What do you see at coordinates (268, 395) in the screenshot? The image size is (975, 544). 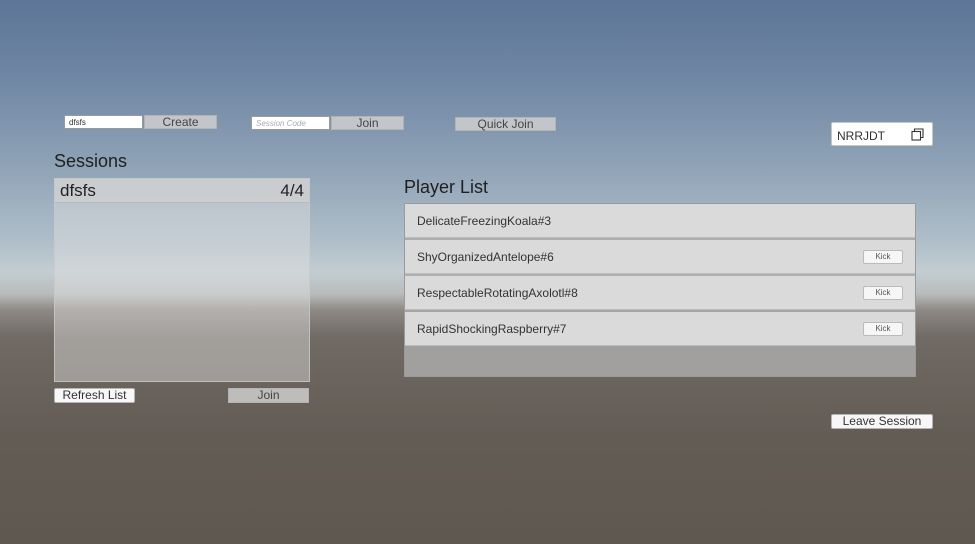 I see `join-session-button: Join` at bounding box center [268, 395].